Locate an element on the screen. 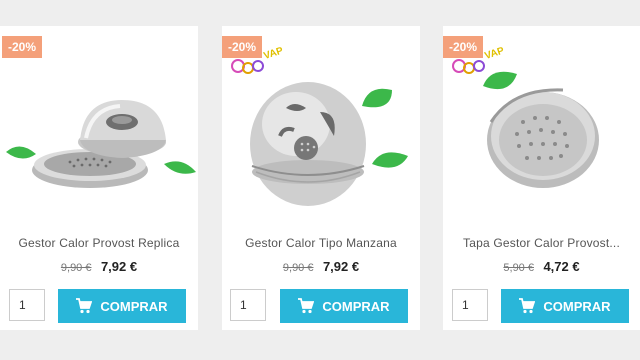  product-title: Gestor Calor Tipo Manzana is located at coordinates (321, 243).